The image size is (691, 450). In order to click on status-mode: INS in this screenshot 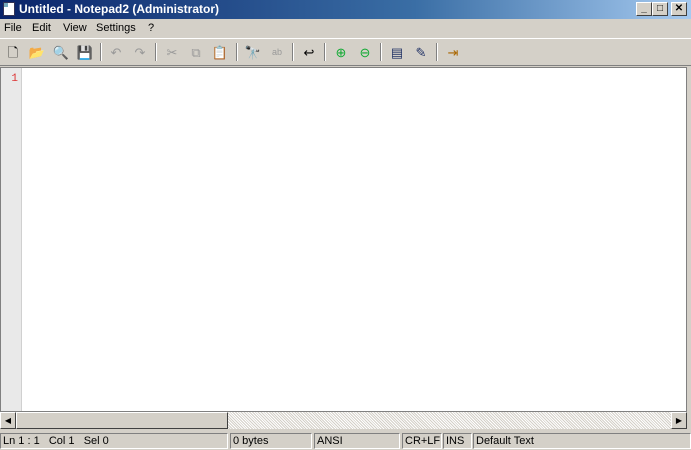, I will do `click(457, 441)`.